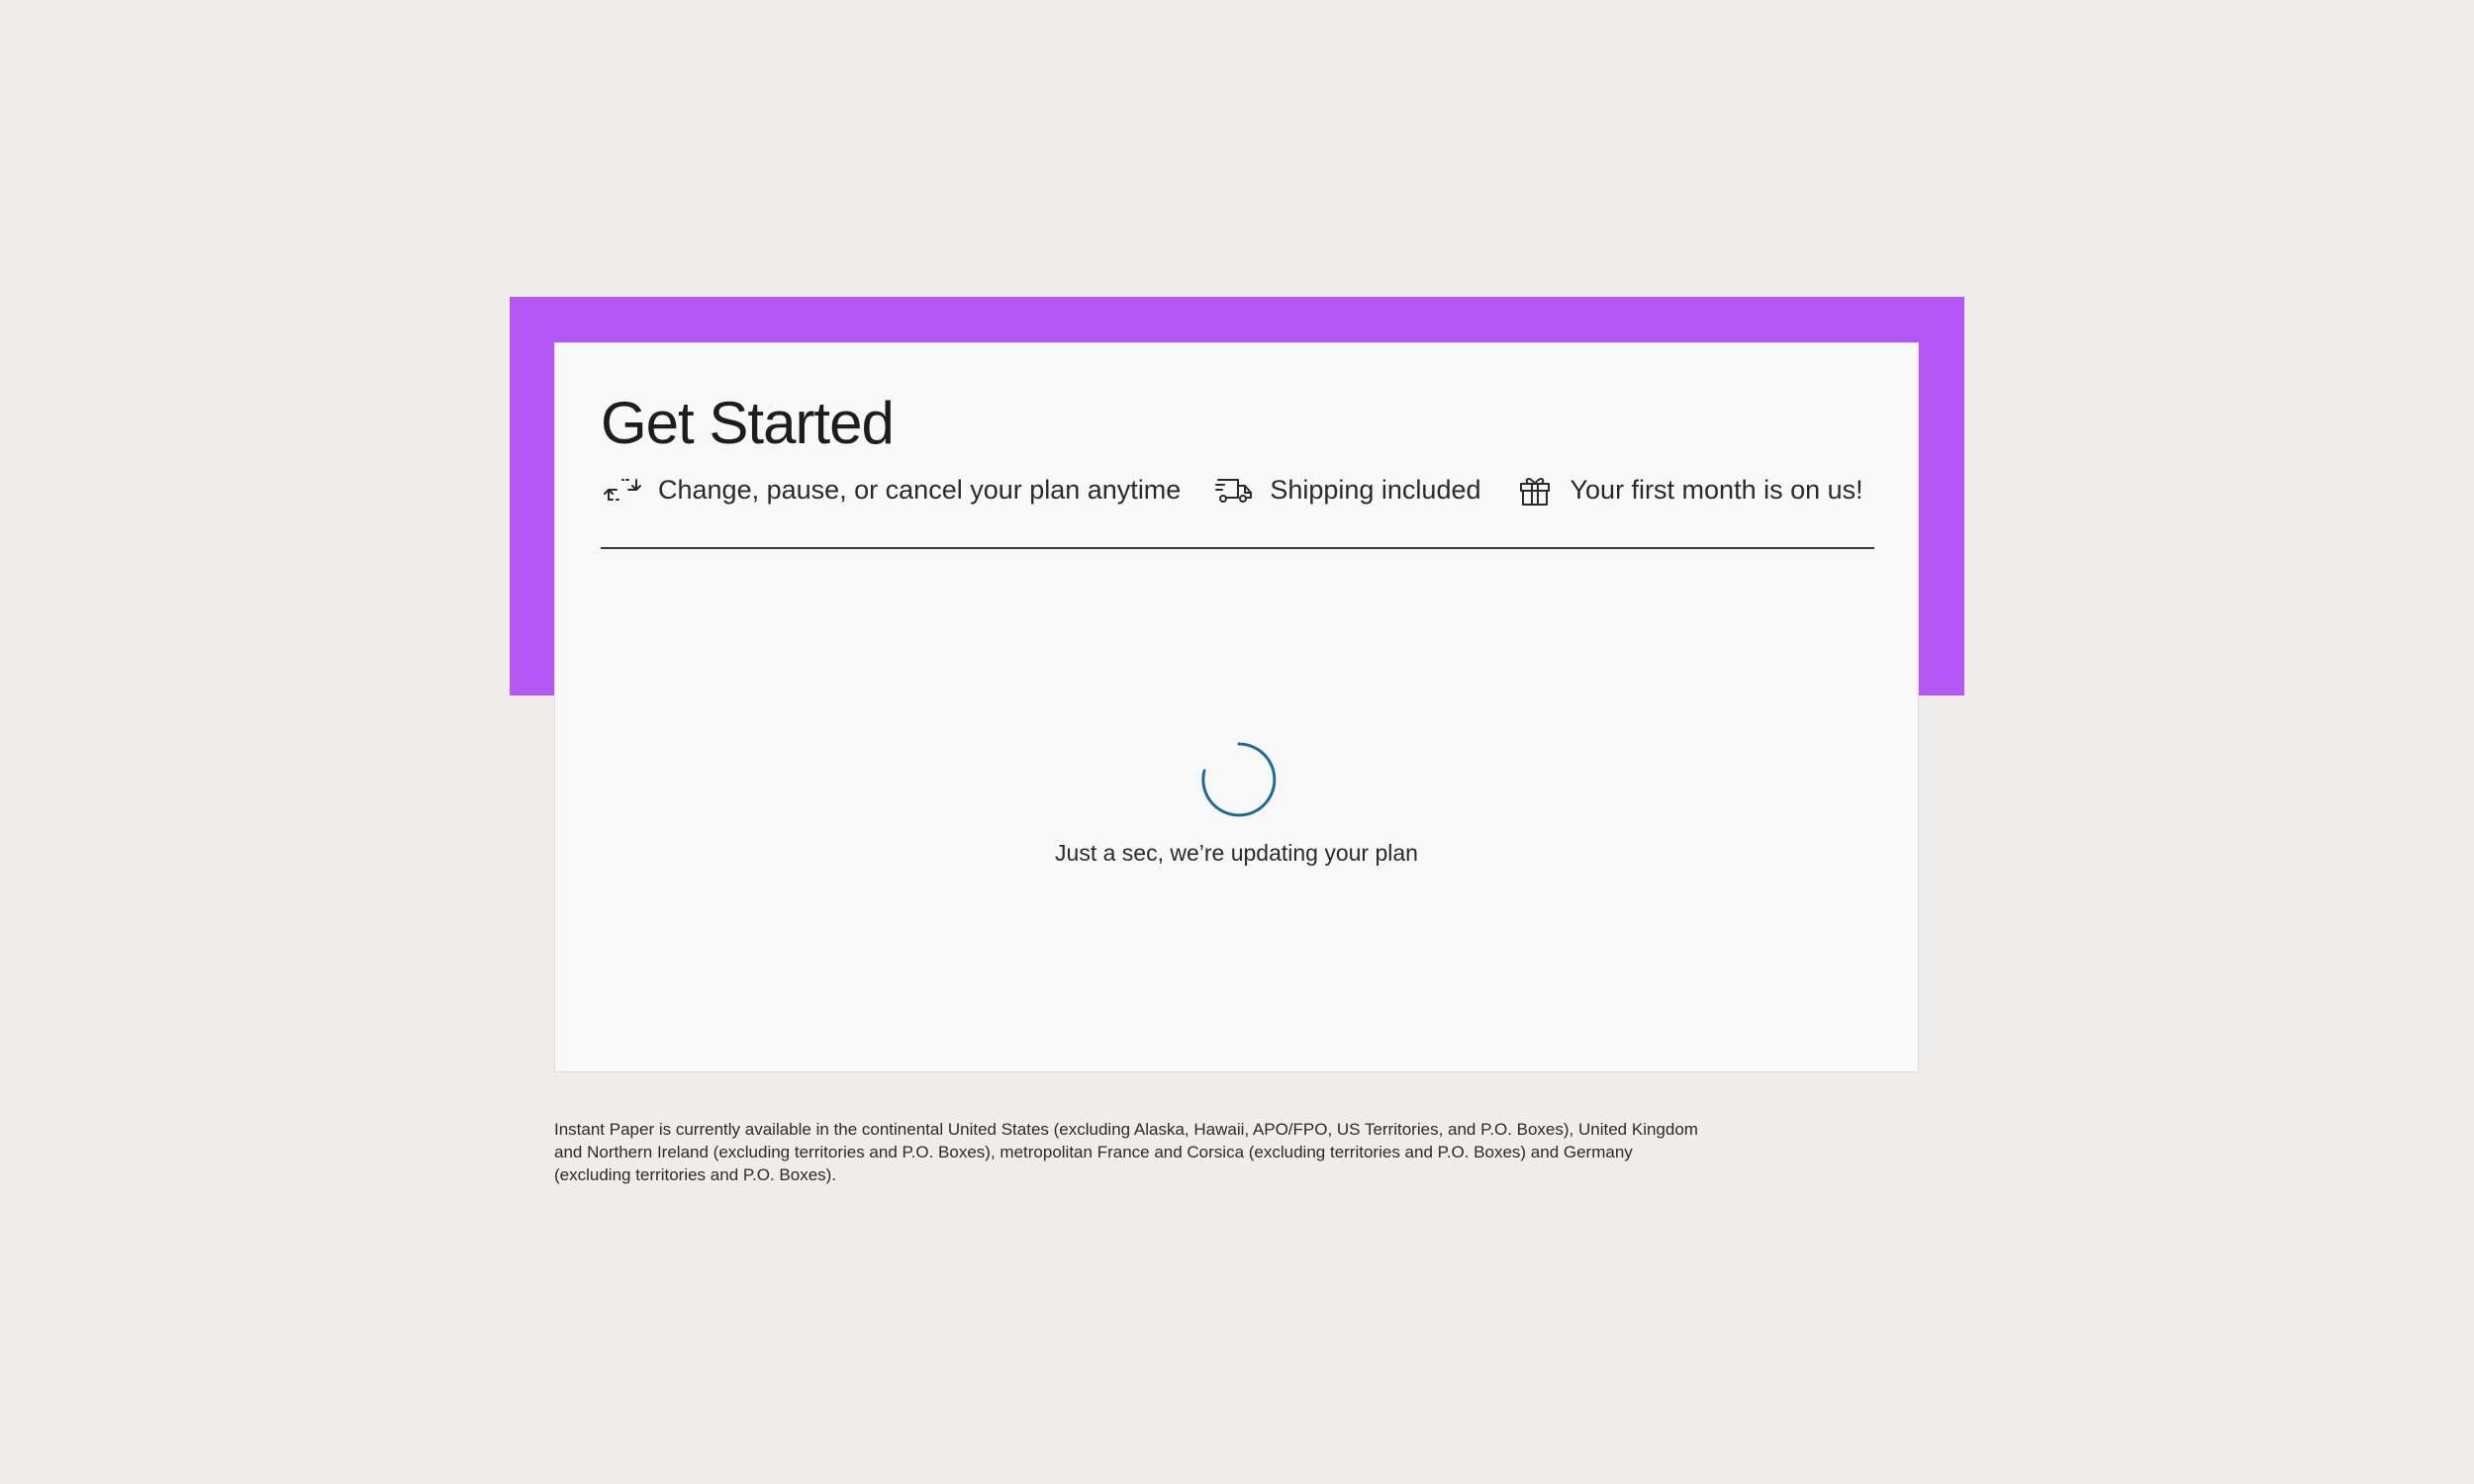 This screenshot has width=2474, height=1484. What do you see at coordinates (1234, 490) in the screenshot?
I see `delivery-truck-icon` at bounding box center [1234, 490].